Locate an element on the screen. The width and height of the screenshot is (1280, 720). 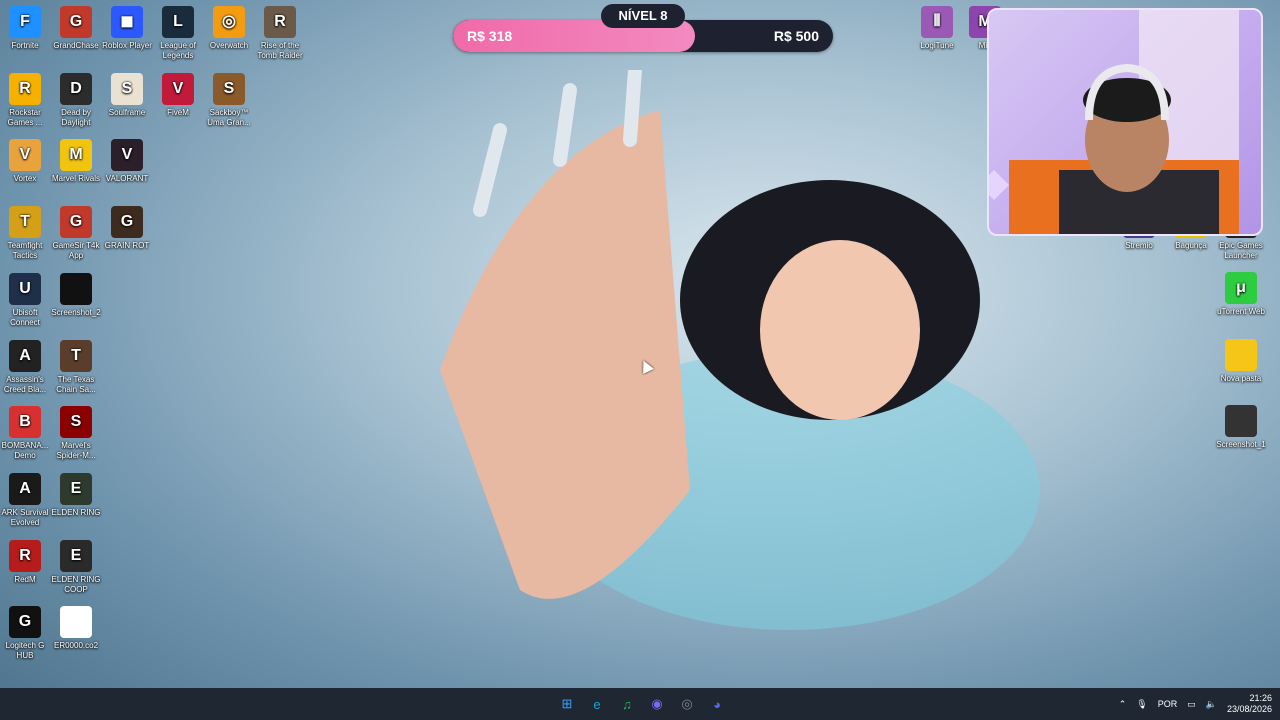
volume-icon: 🔈 is located at coordinates (1211, 704).